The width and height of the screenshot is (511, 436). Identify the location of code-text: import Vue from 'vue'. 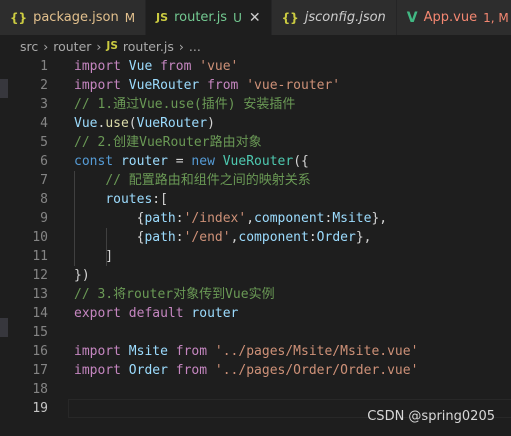
(156, 66).